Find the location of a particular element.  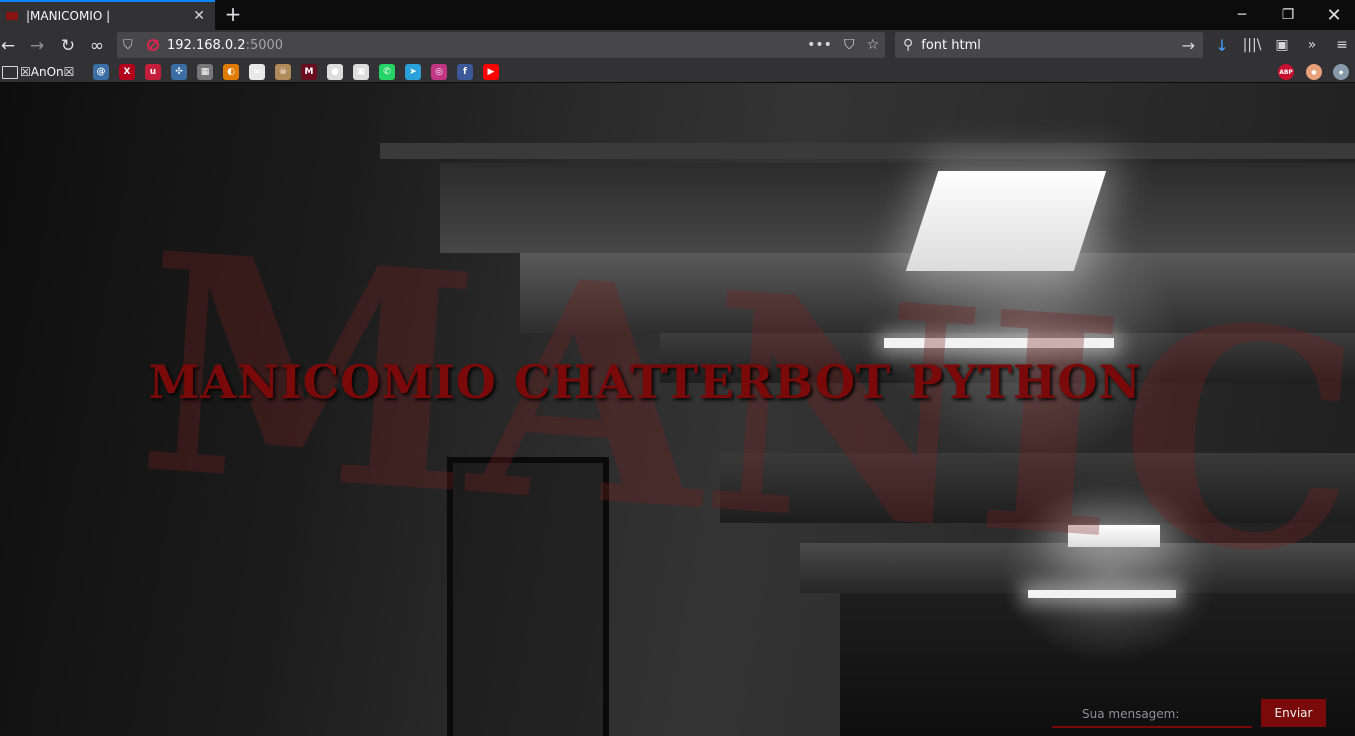

ceiling-beam is located at coordinates (867, 151).